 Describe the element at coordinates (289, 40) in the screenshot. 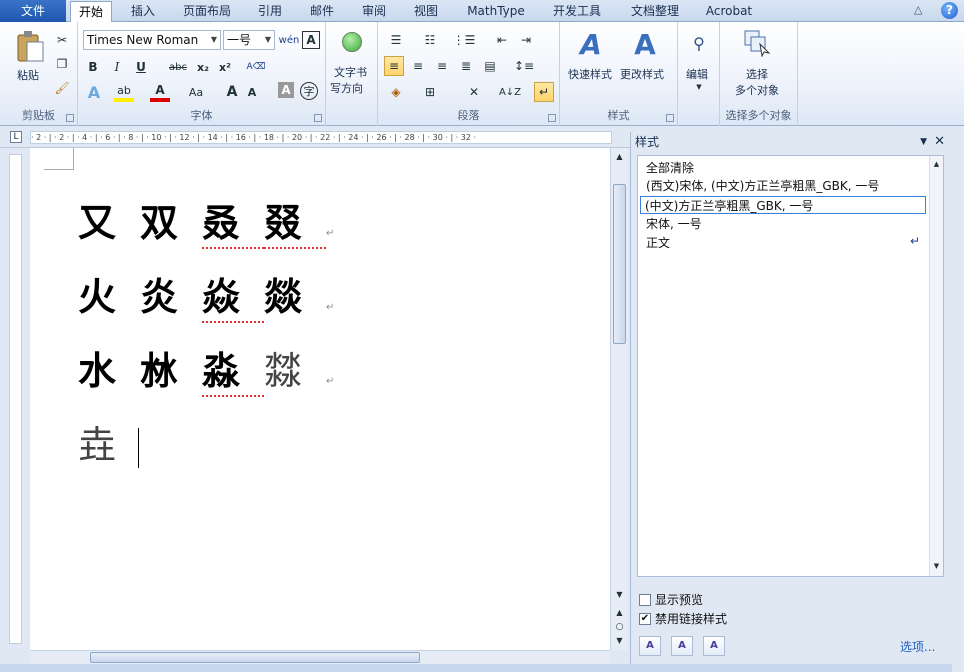

I see `phonetic-guide-icon: wén` at that location.